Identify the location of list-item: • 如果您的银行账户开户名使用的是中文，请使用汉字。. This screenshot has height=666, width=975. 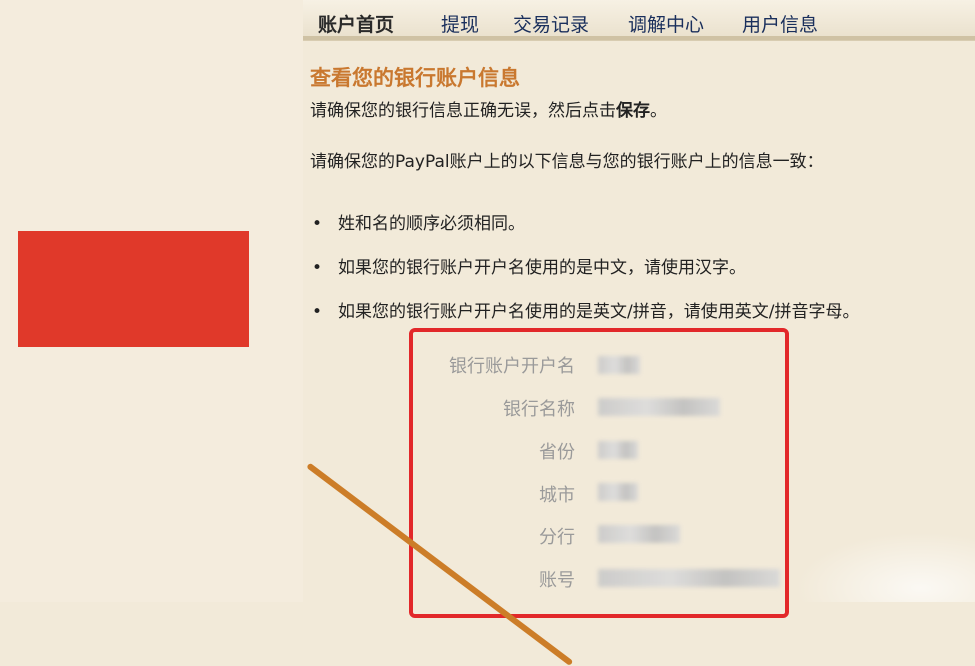
(529, 265).